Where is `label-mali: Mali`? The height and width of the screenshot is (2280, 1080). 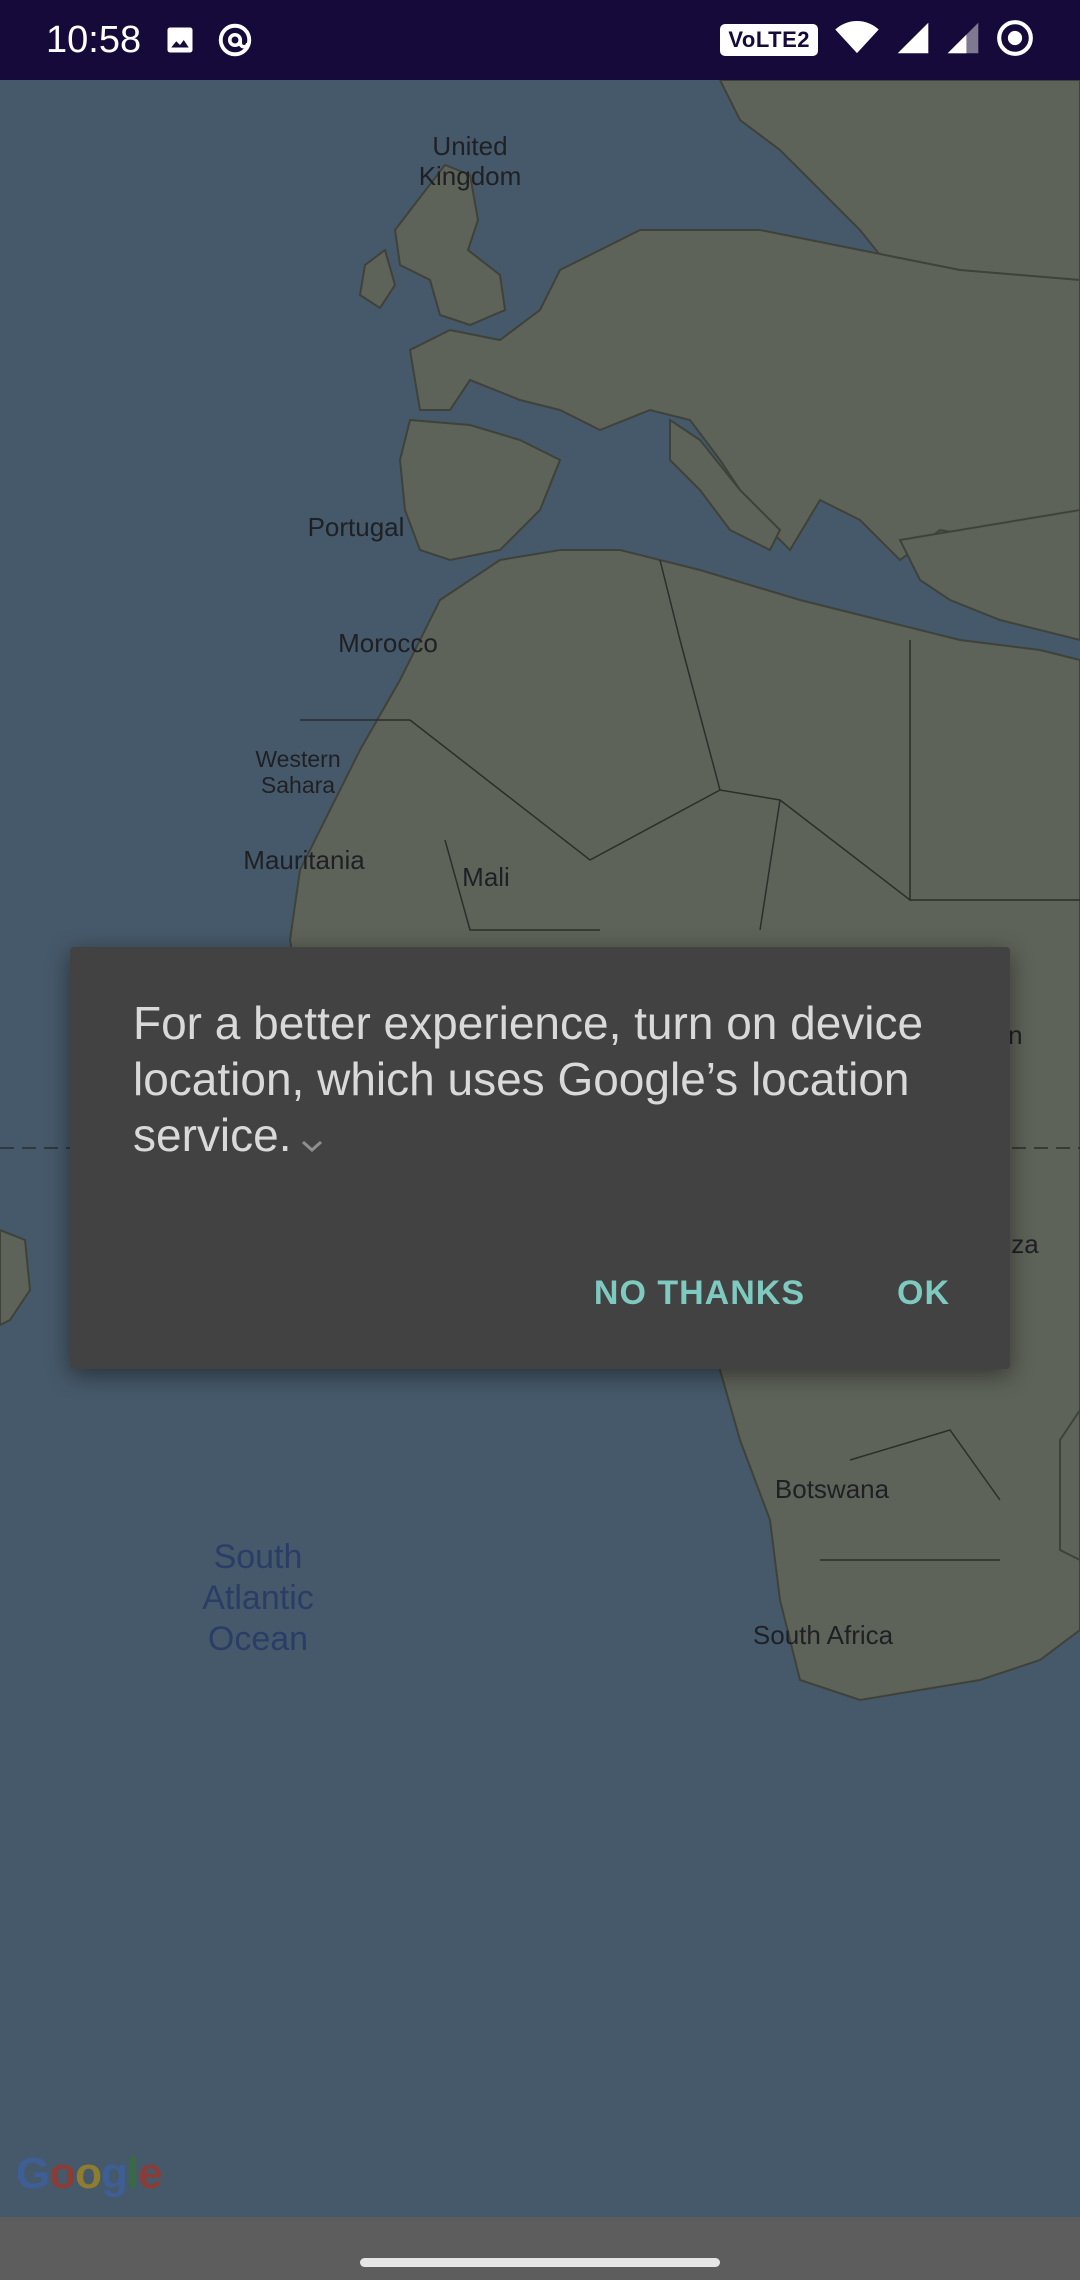
label-mali: Mali is located at coordinates (486, 877).